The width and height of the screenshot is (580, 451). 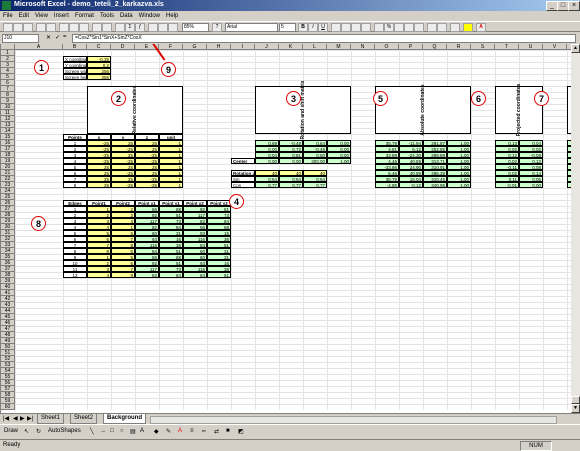 I want to click on point-index: 8, so click(x=75, y=185).